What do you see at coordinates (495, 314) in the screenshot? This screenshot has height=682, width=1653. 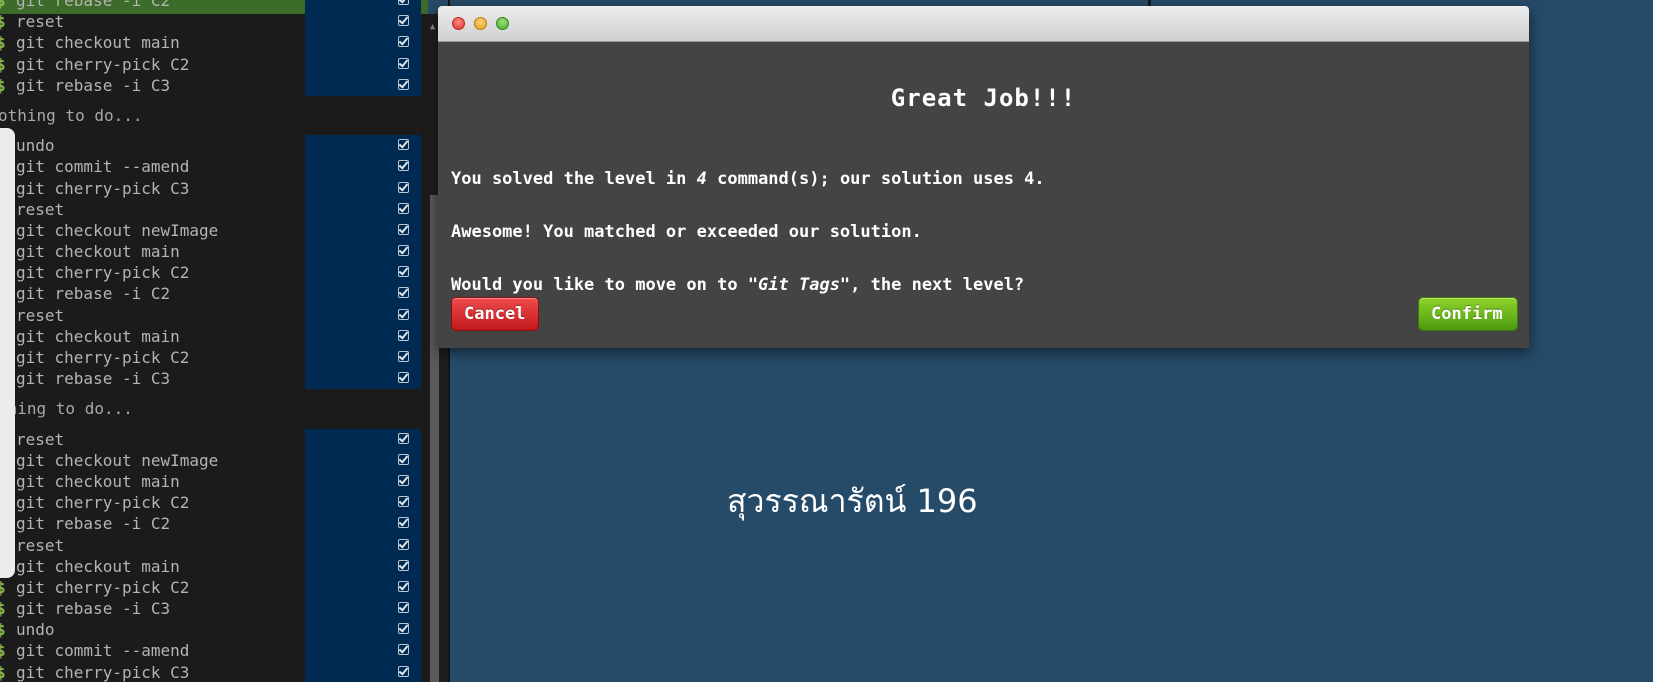 I see `cancel-button: Cancel` at bounding box center [495, 314].